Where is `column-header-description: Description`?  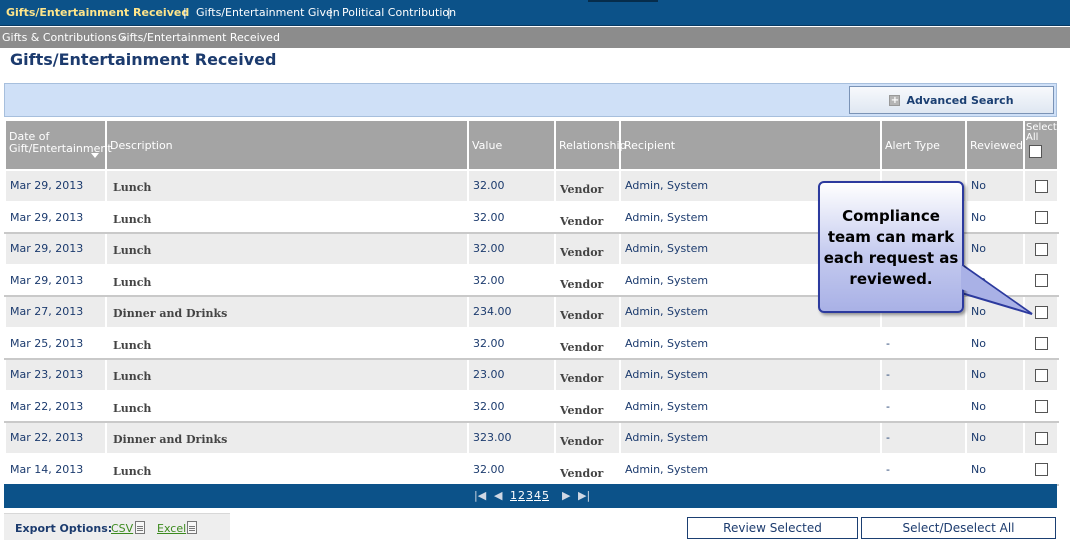 column-header-description: Description is located at coordinates (287, 145).